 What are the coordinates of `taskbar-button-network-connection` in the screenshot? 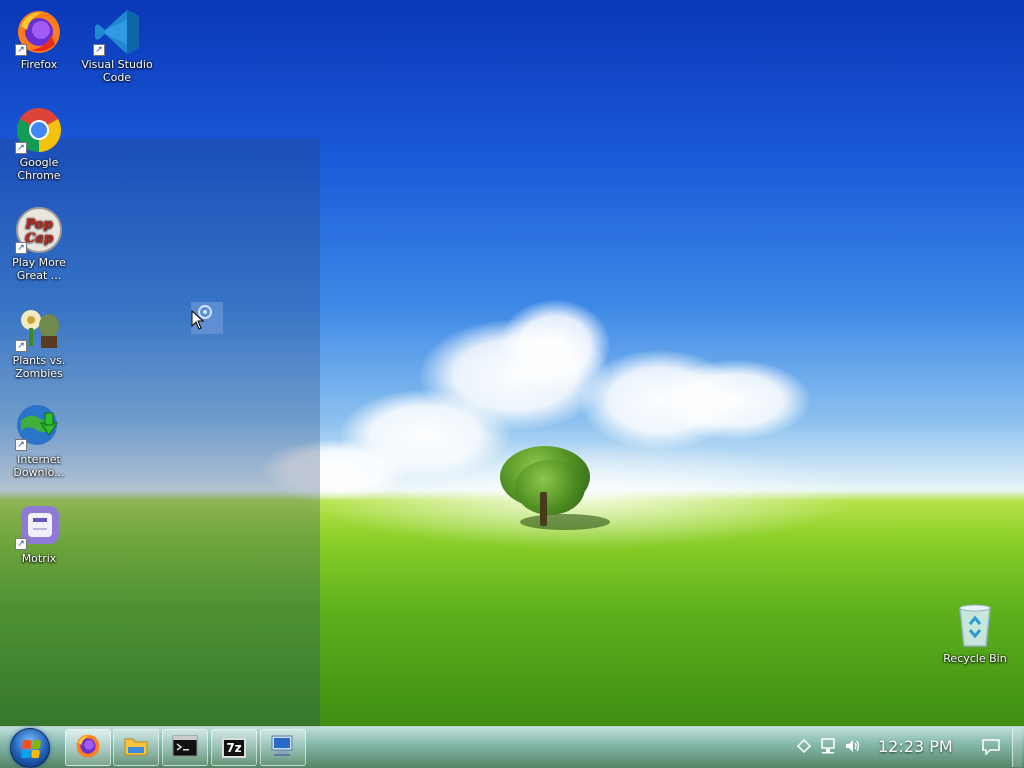 It's located at (283, 747).